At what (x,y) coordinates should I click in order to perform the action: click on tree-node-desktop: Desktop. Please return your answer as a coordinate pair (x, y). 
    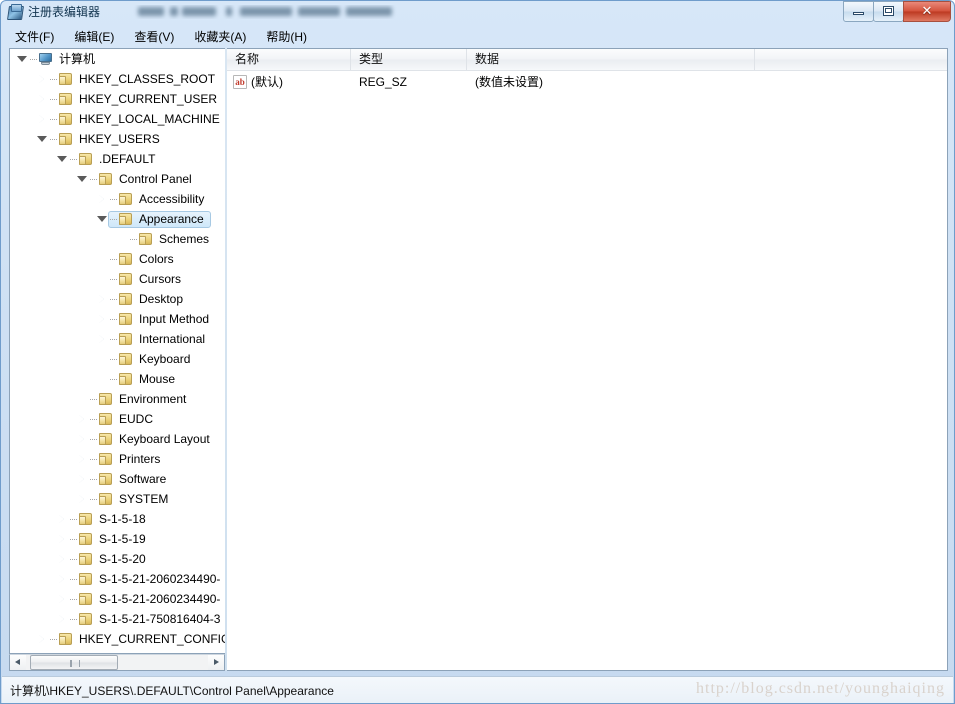
    Looking at the image, I should click on (117, 299).